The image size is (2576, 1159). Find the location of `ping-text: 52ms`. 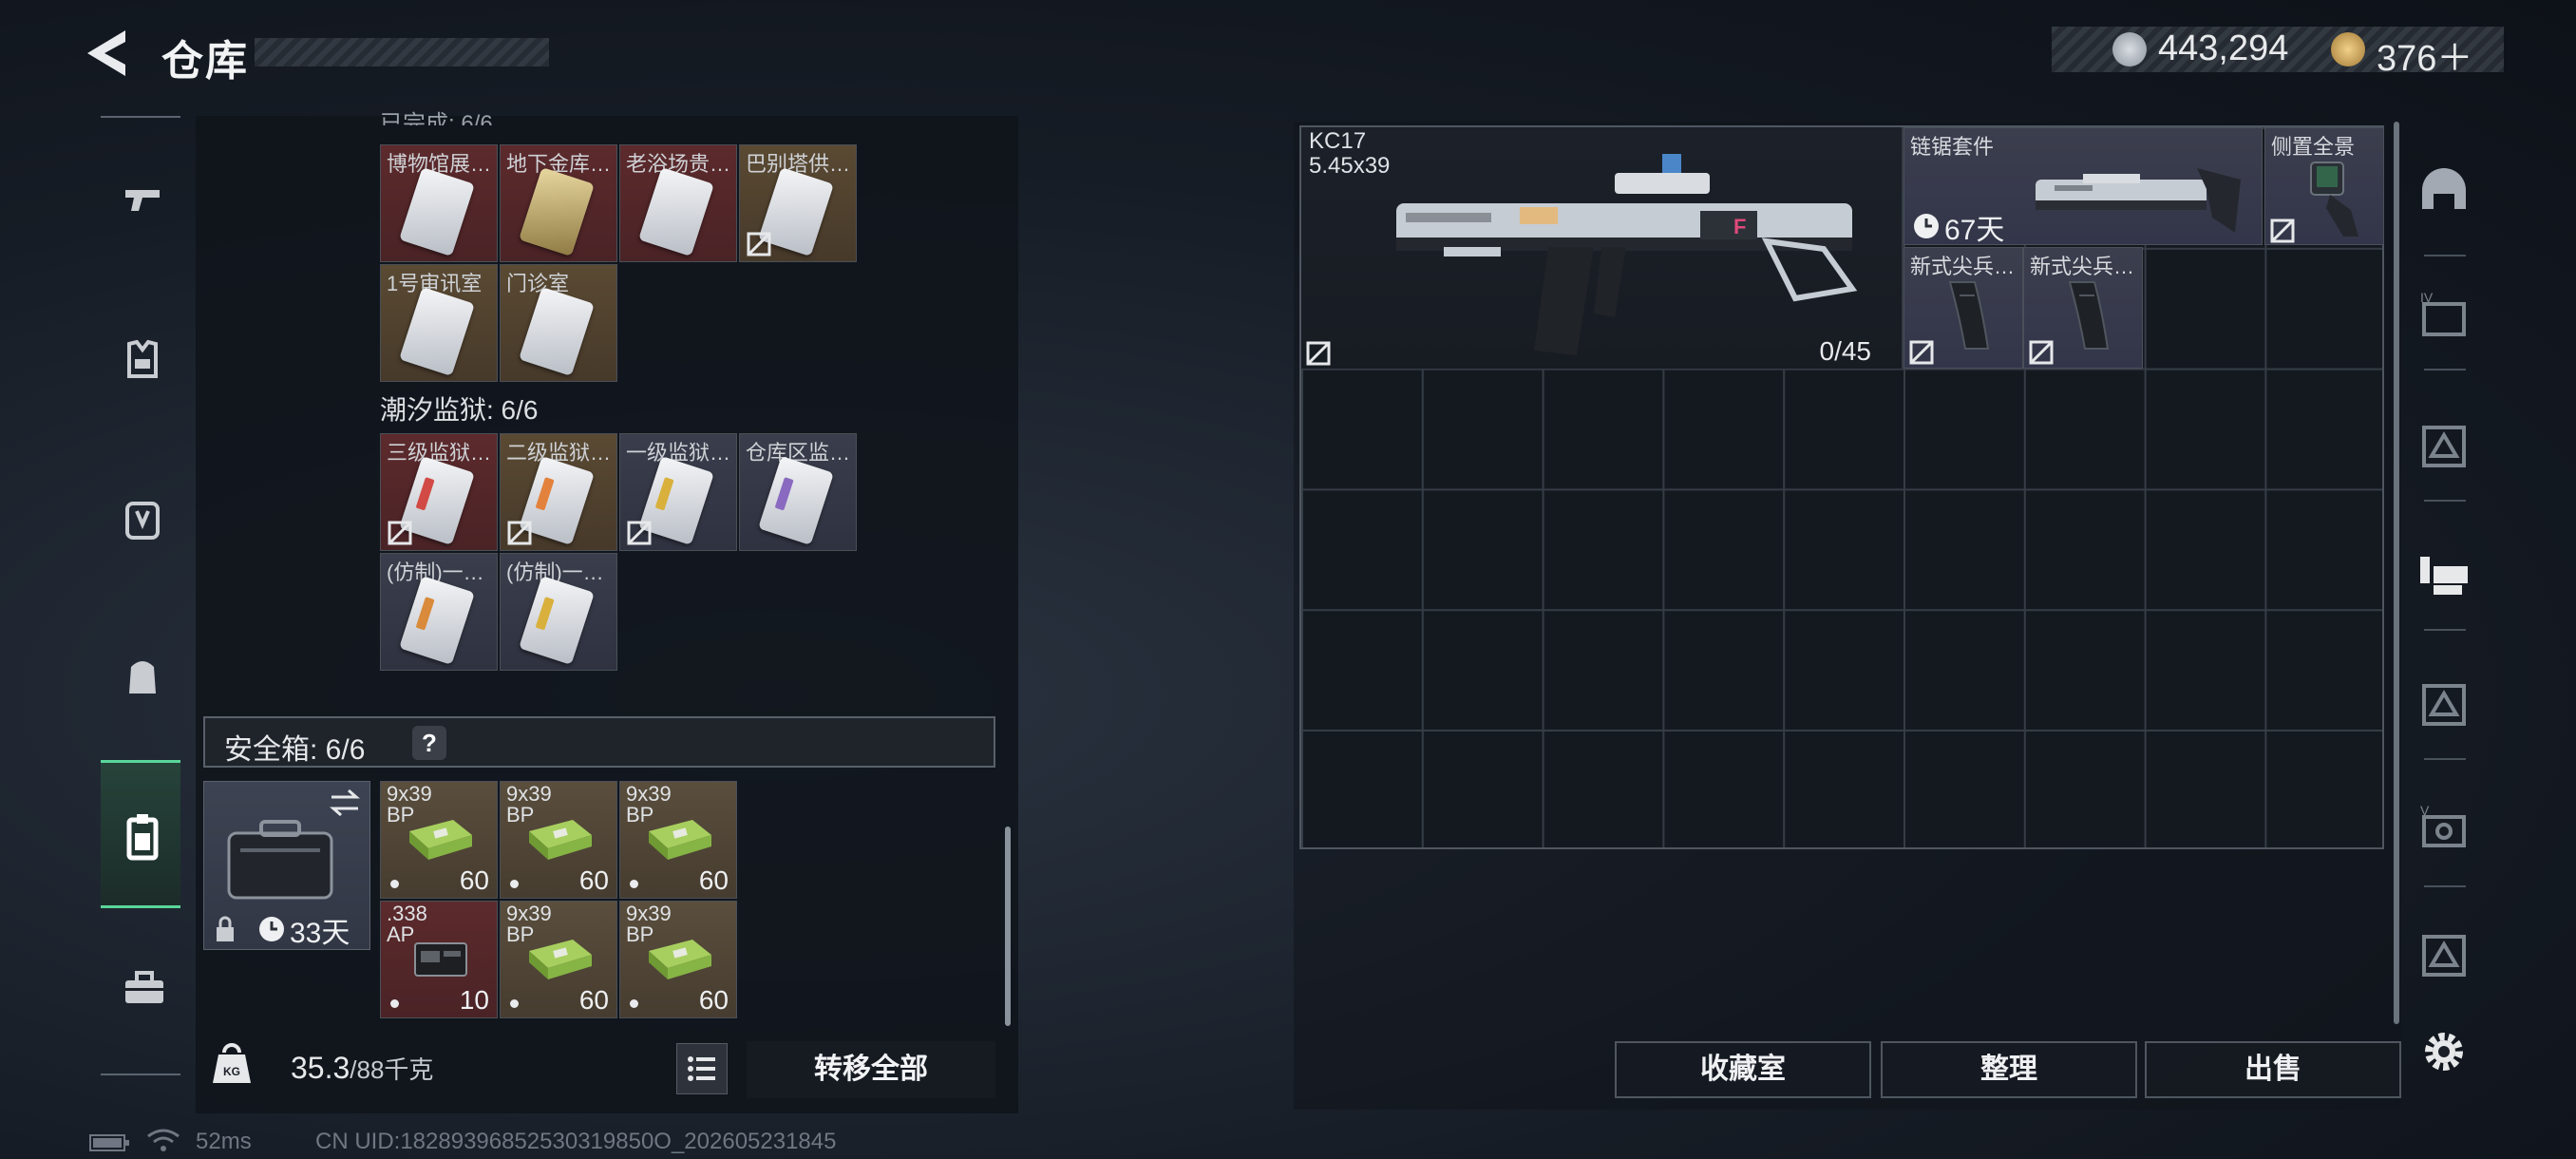

ping-text: 52ms is located at coordinates (224, 1141).